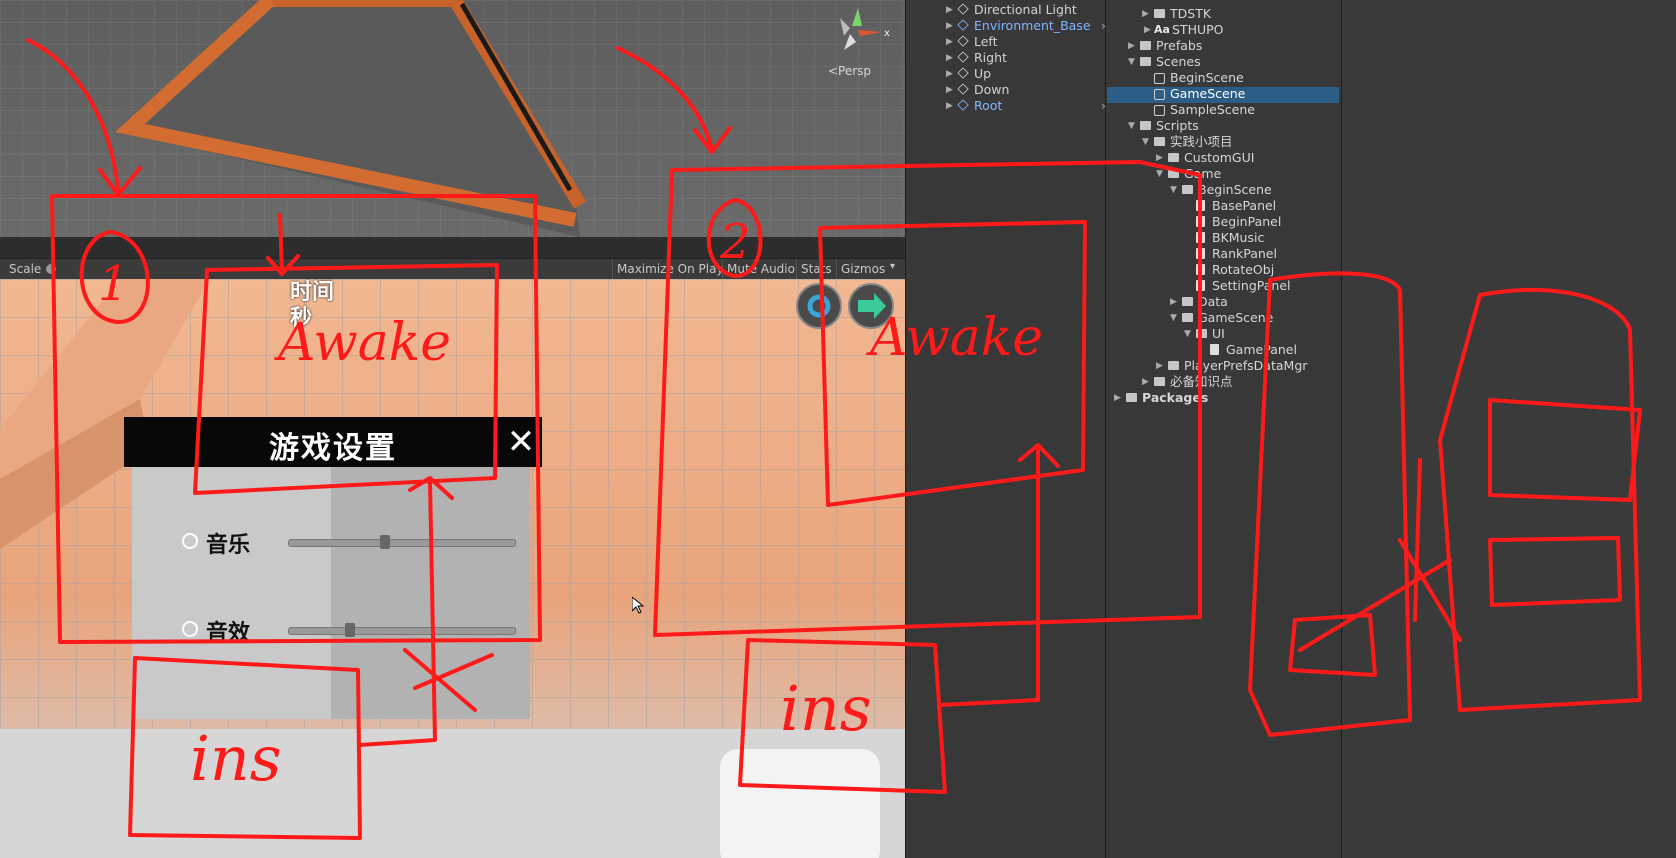  I want to click on project-item: ▶ Data, so click(1199, 302).